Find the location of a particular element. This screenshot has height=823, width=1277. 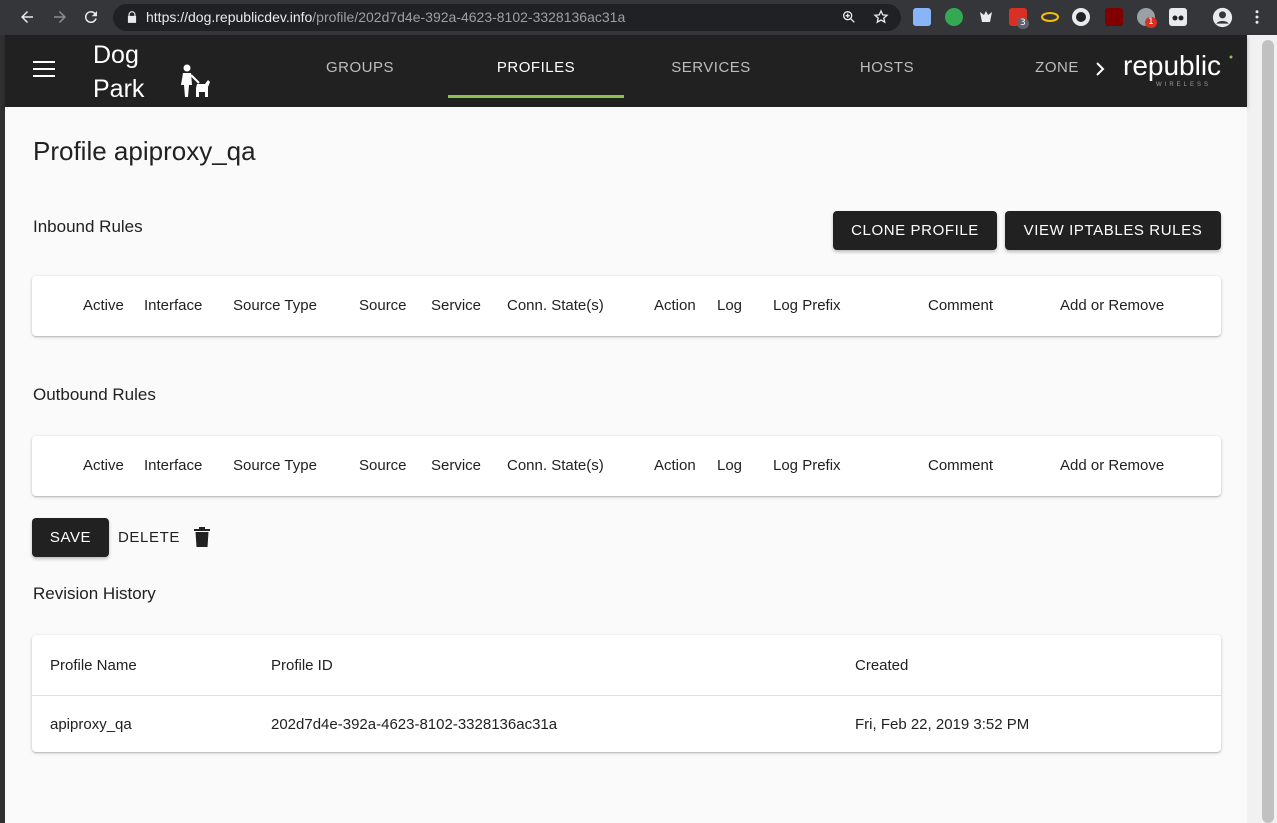

outbound-col-source: Source is located at coordinates (383, 465).